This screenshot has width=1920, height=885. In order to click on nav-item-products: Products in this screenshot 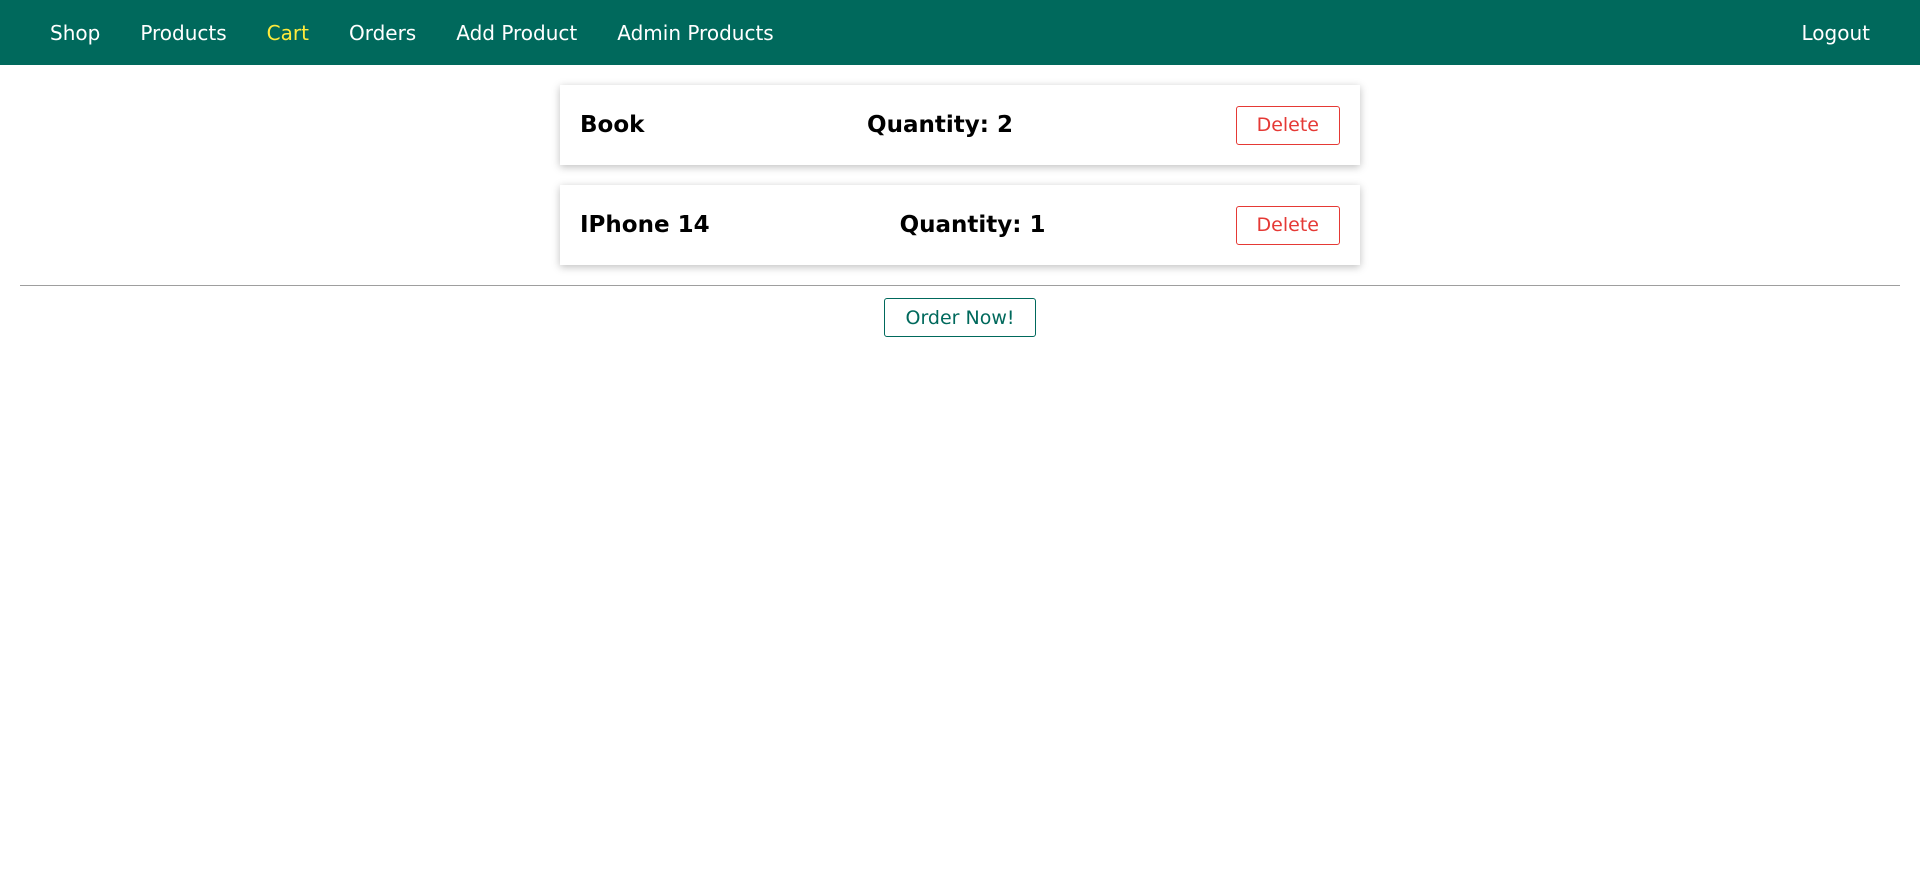, I will do `click(183, 33)`.